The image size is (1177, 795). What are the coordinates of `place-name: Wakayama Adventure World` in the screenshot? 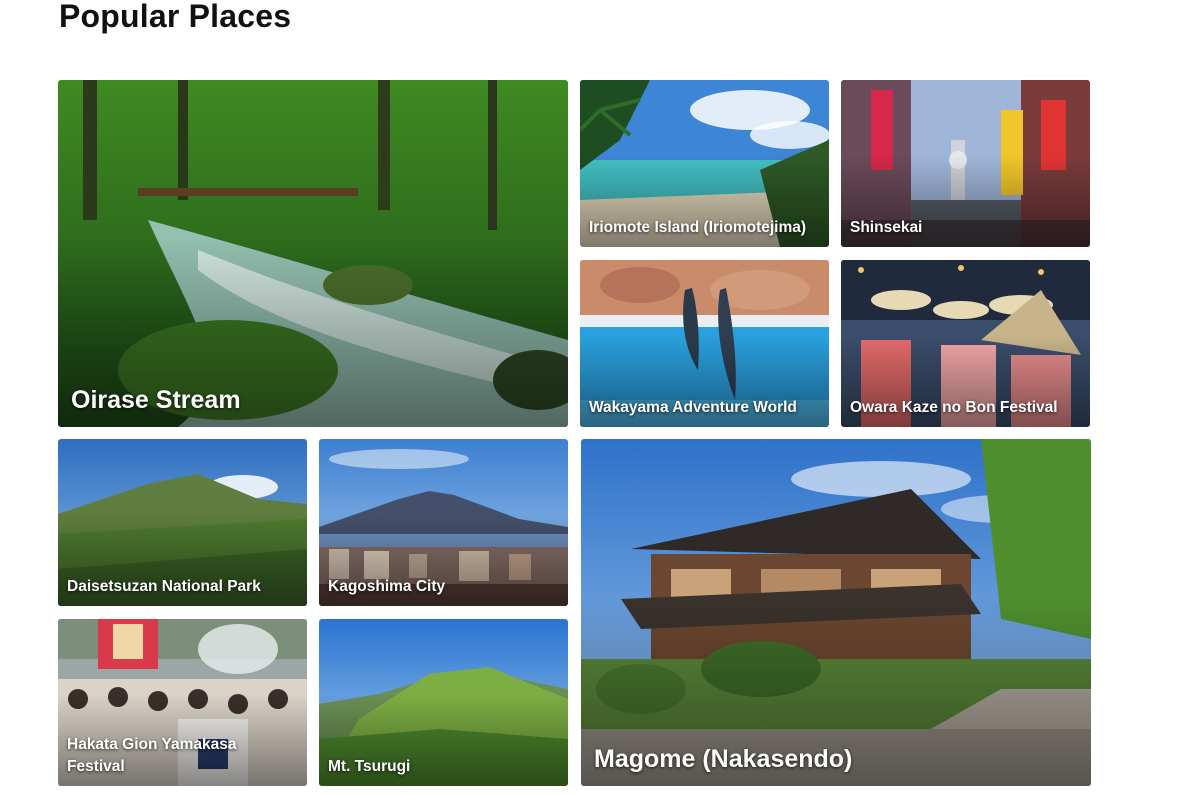 It's located at (693, 407).